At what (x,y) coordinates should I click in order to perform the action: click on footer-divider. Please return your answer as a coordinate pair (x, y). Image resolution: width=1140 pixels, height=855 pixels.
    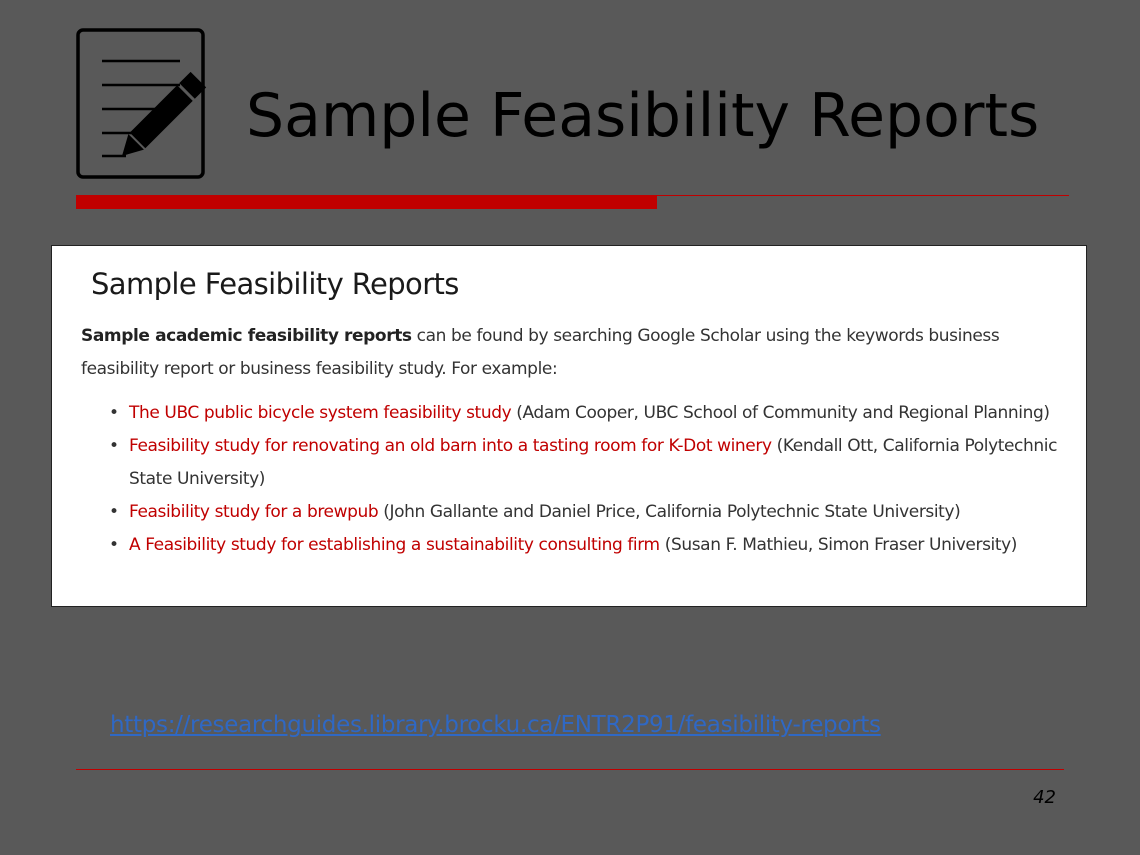
    Looking at the image, I should click on (570, 769).